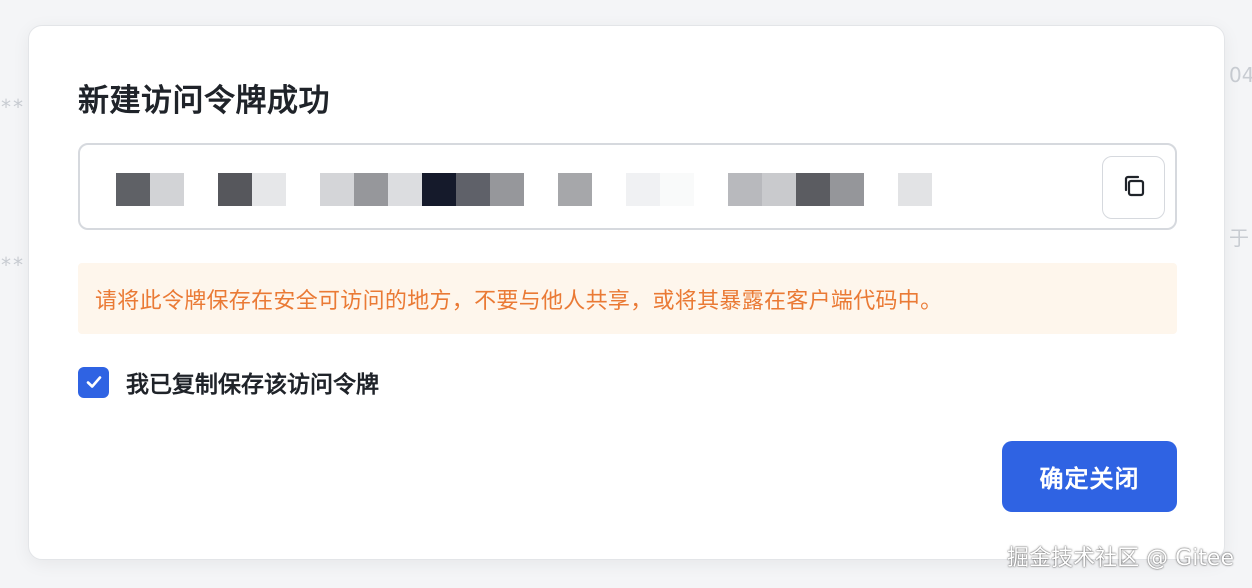  What do you see at coordinates (1120, 558) in the screenshot?
I see `watermark: 掘金技术社区 @ Gitee` at bounding box center [1120, 558].